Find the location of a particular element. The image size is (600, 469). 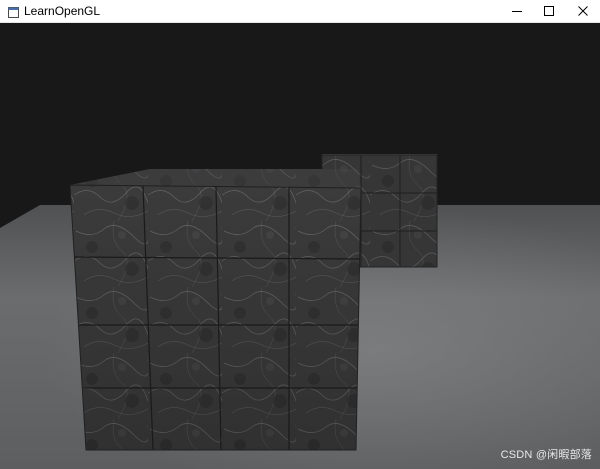

maximize-icon is located at coordinates (549, 11).